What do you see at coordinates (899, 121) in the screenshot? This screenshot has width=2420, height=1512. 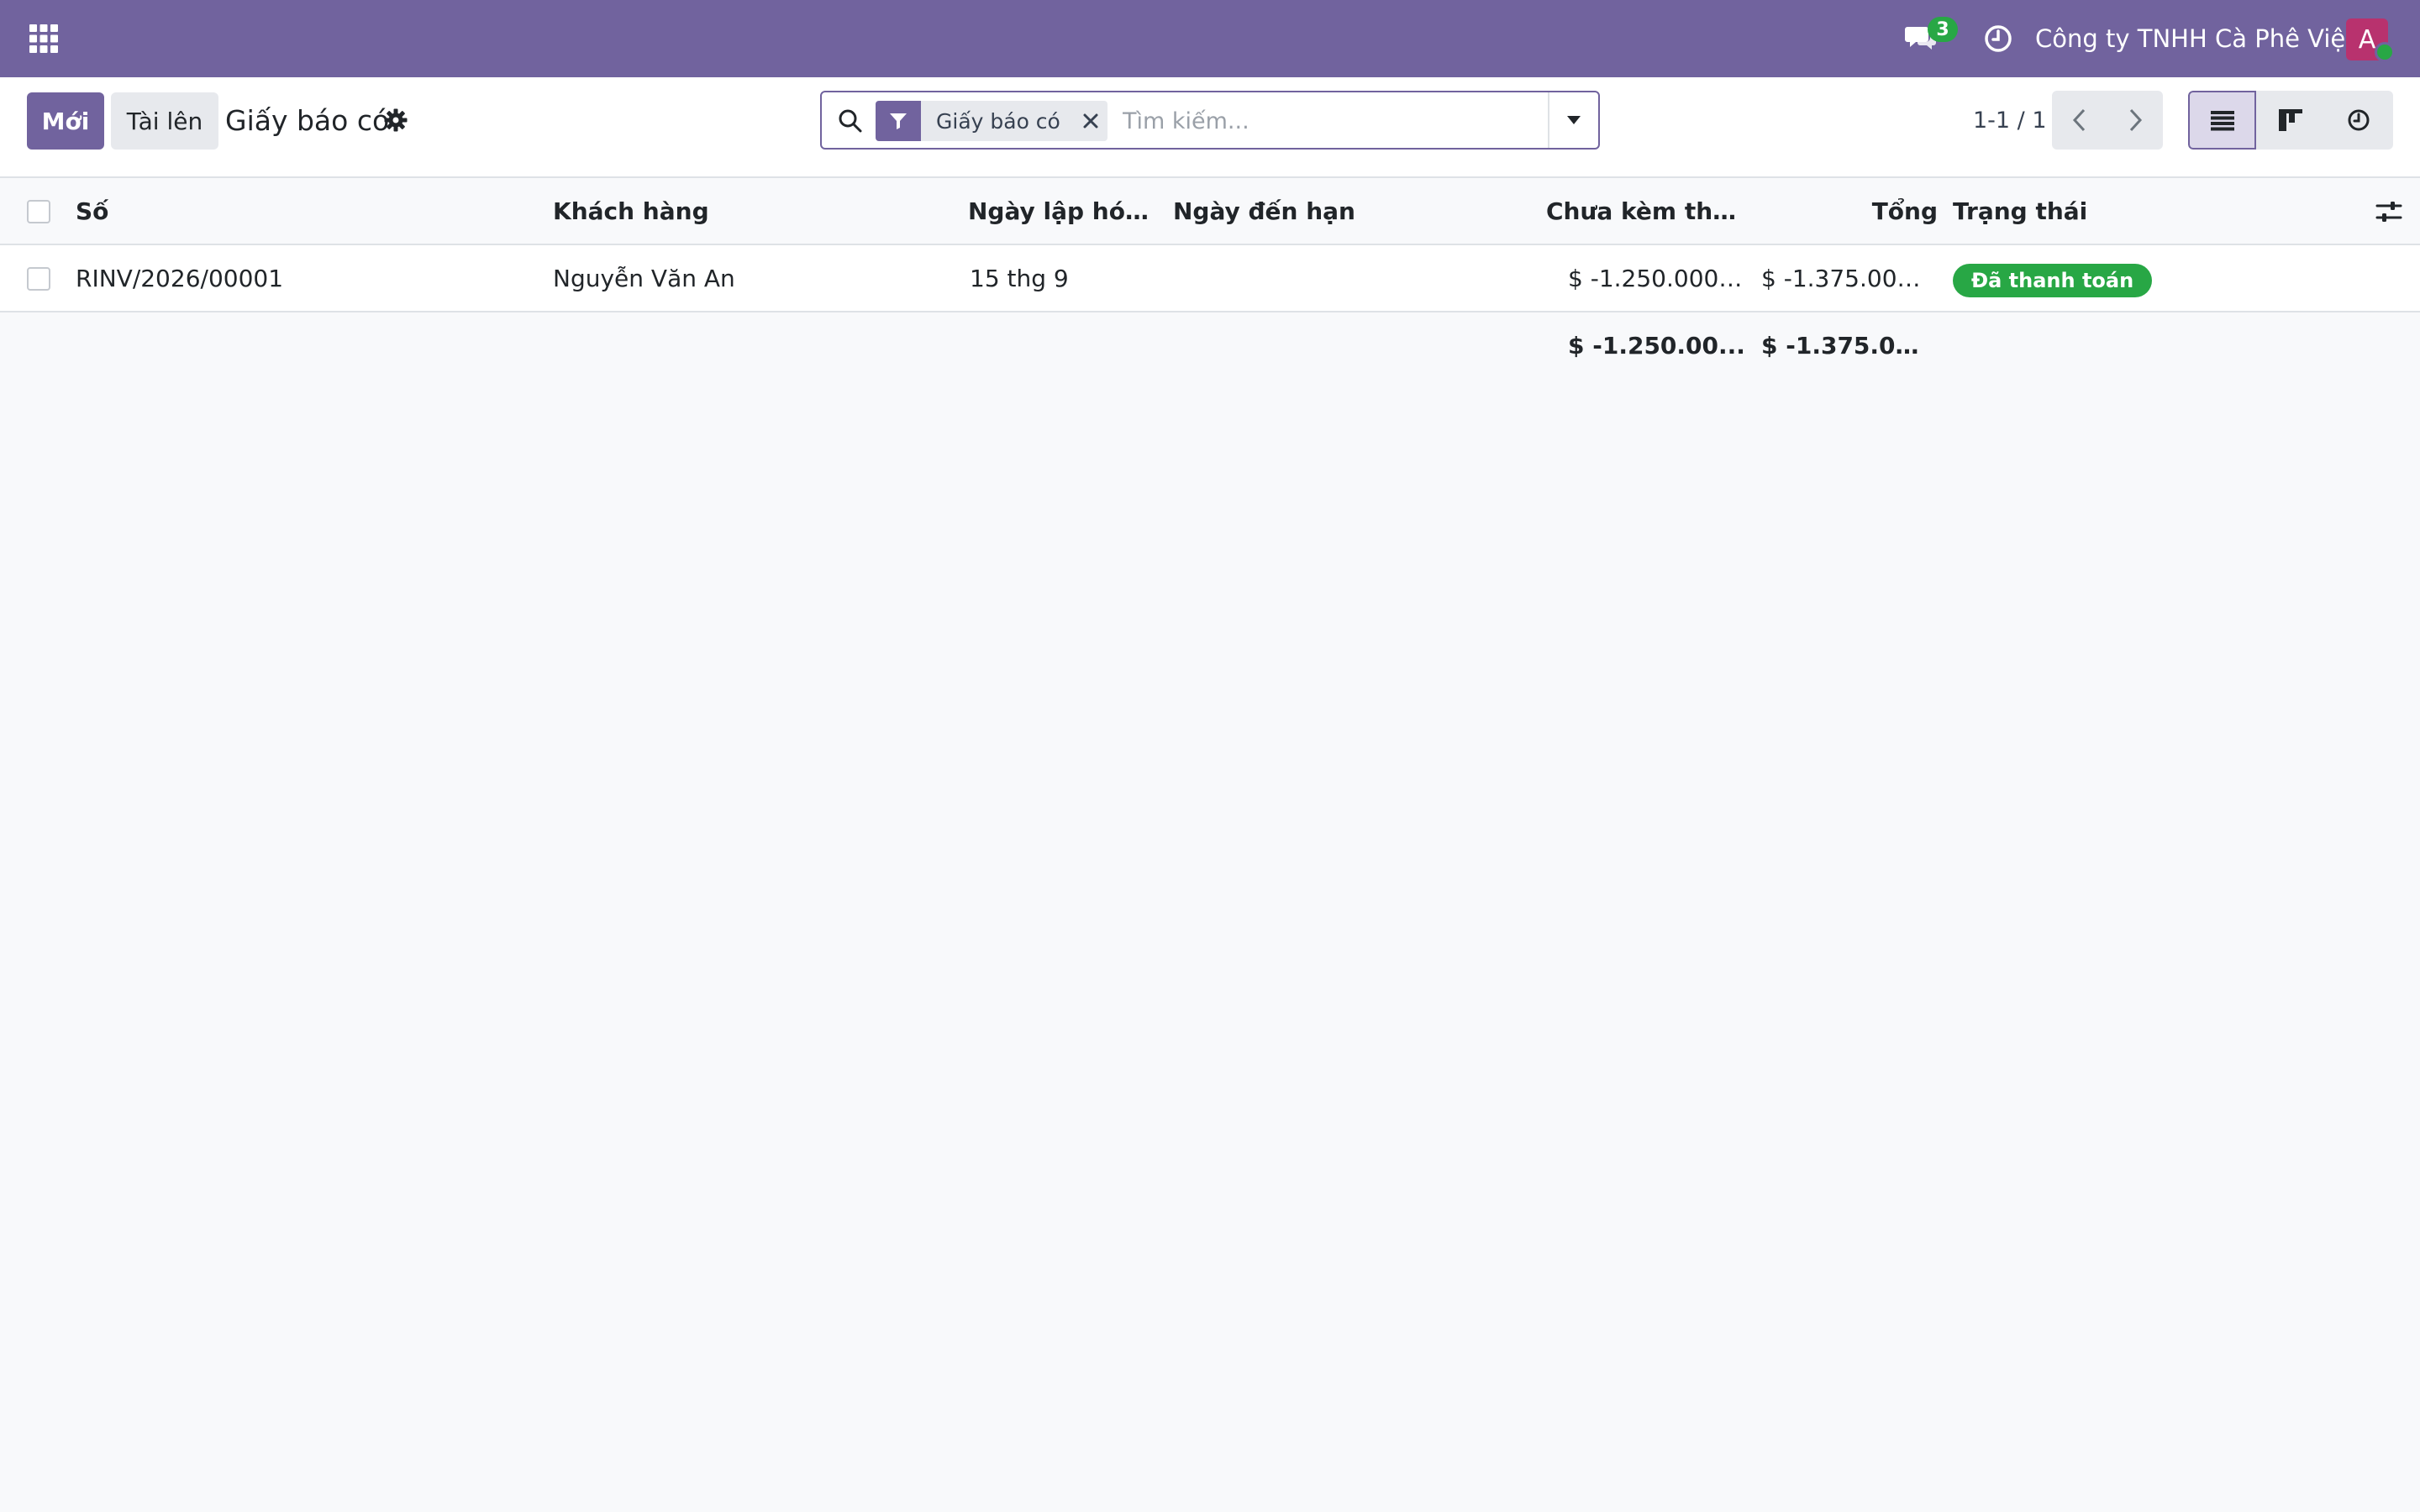 I see `filter-icon` at bounding box center [899, 121].